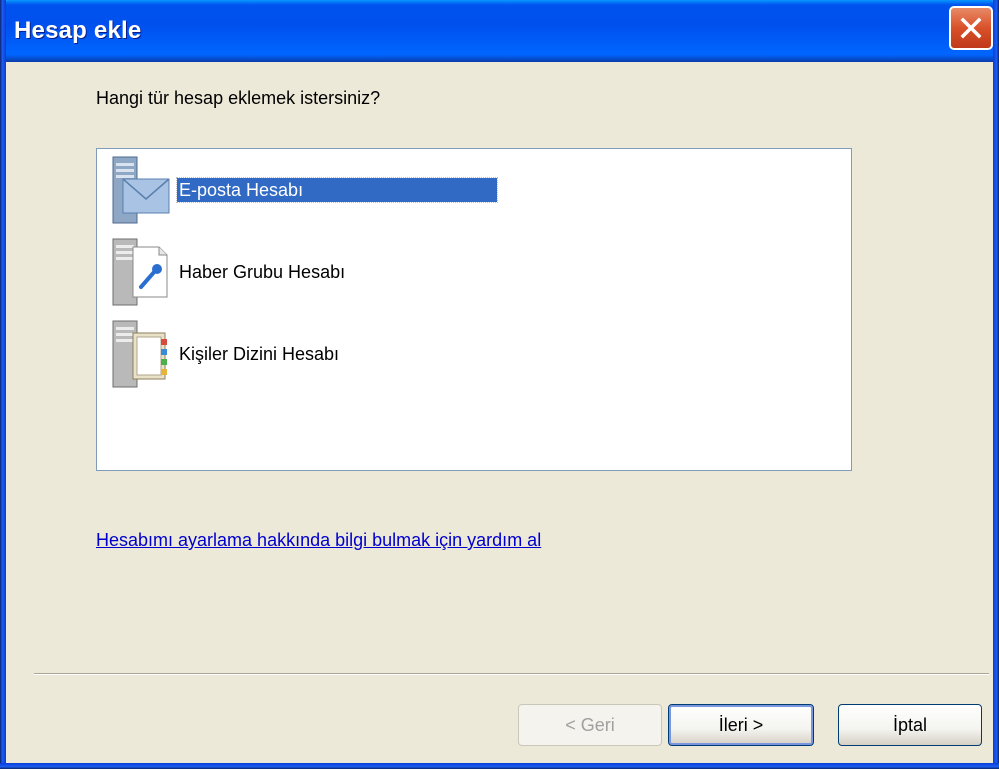 This screenshot has width=999, height=769. Describe the element at coordinates (141, 190) in the screenshot. I see `email-account-icon` at that location.